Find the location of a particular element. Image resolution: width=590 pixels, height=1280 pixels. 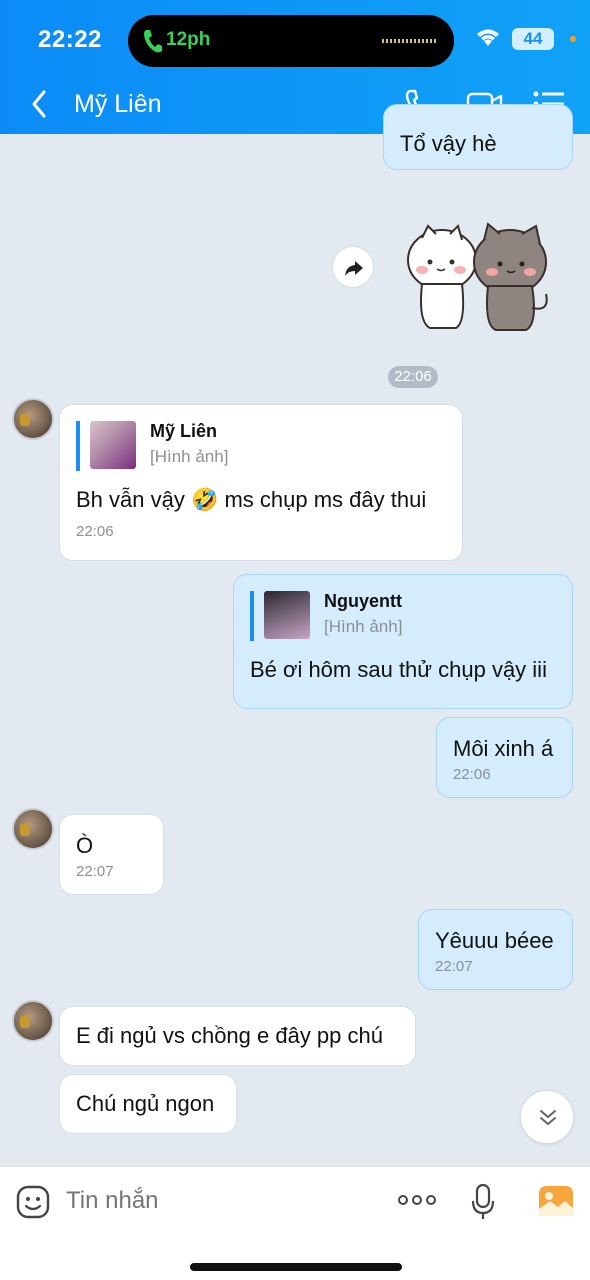

time-divider: 22:06 is located at coordinates (413, 377).